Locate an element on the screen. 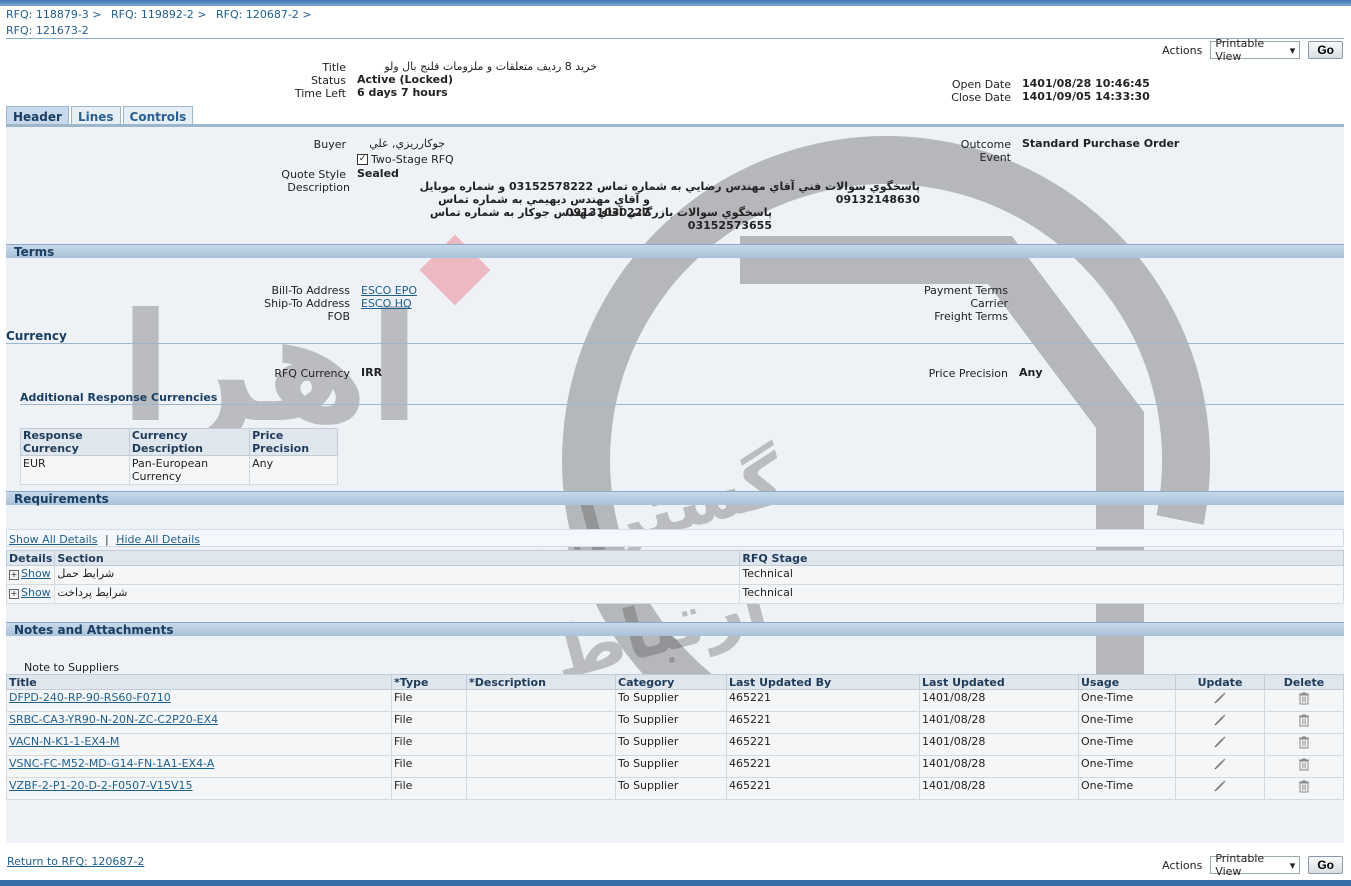 This screenshot has width=1351, height=886. column-header: Last Updated By is located at coordinates (823, 682).